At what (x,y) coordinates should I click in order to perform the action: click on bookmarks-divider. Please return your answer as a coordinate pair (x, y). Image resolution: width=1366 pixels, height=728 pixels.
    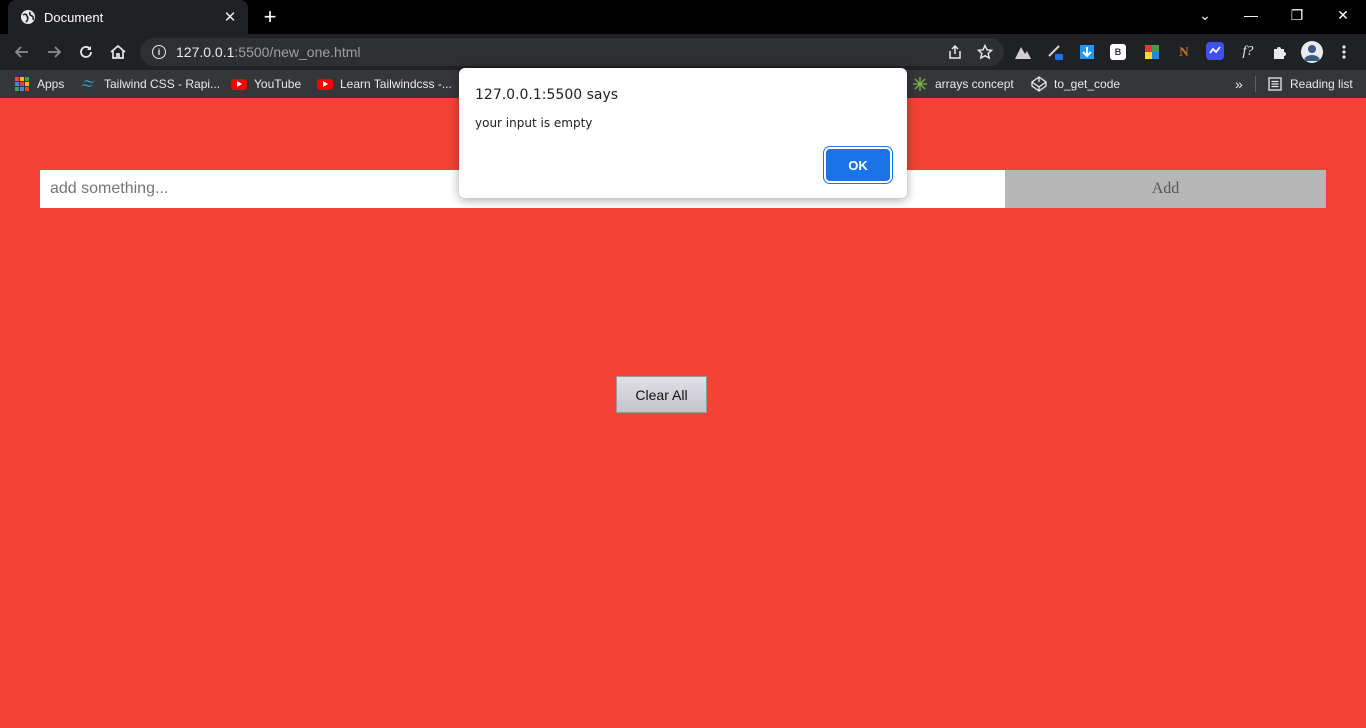
    Looking at the image, I should click on (1255, 84).